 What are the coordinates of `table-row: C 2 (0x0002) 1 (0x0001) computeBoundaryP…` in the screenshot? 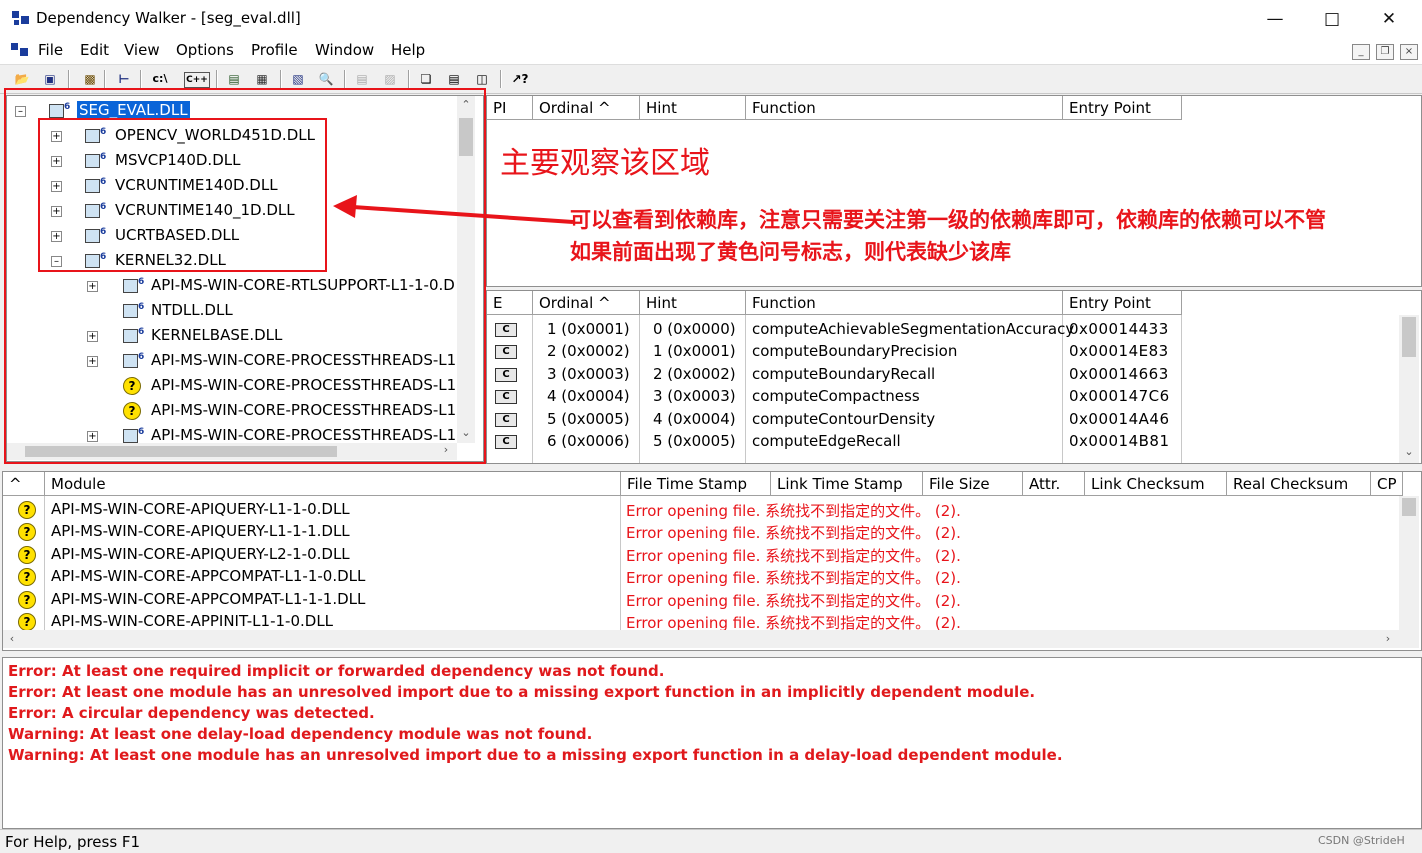 It's located at (942, 352).